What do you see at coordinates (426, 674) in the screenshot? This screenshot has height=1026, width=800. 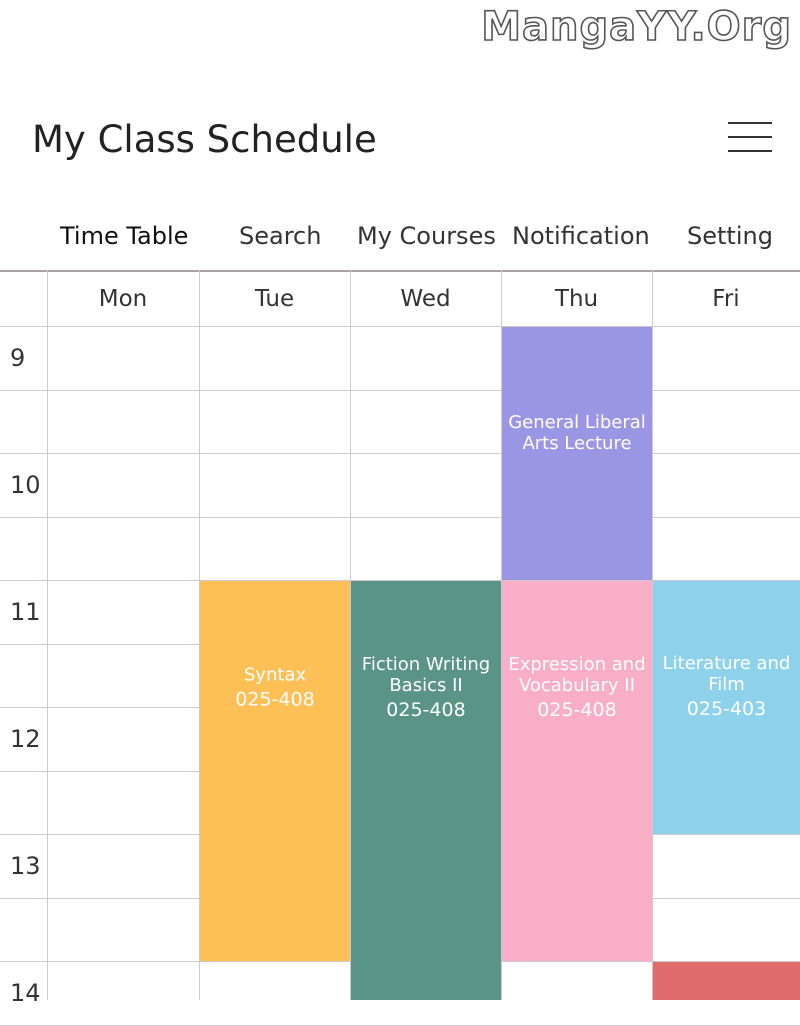 I see `course-name: Fiction Writing Basics II` at bounding box center [426, 674].